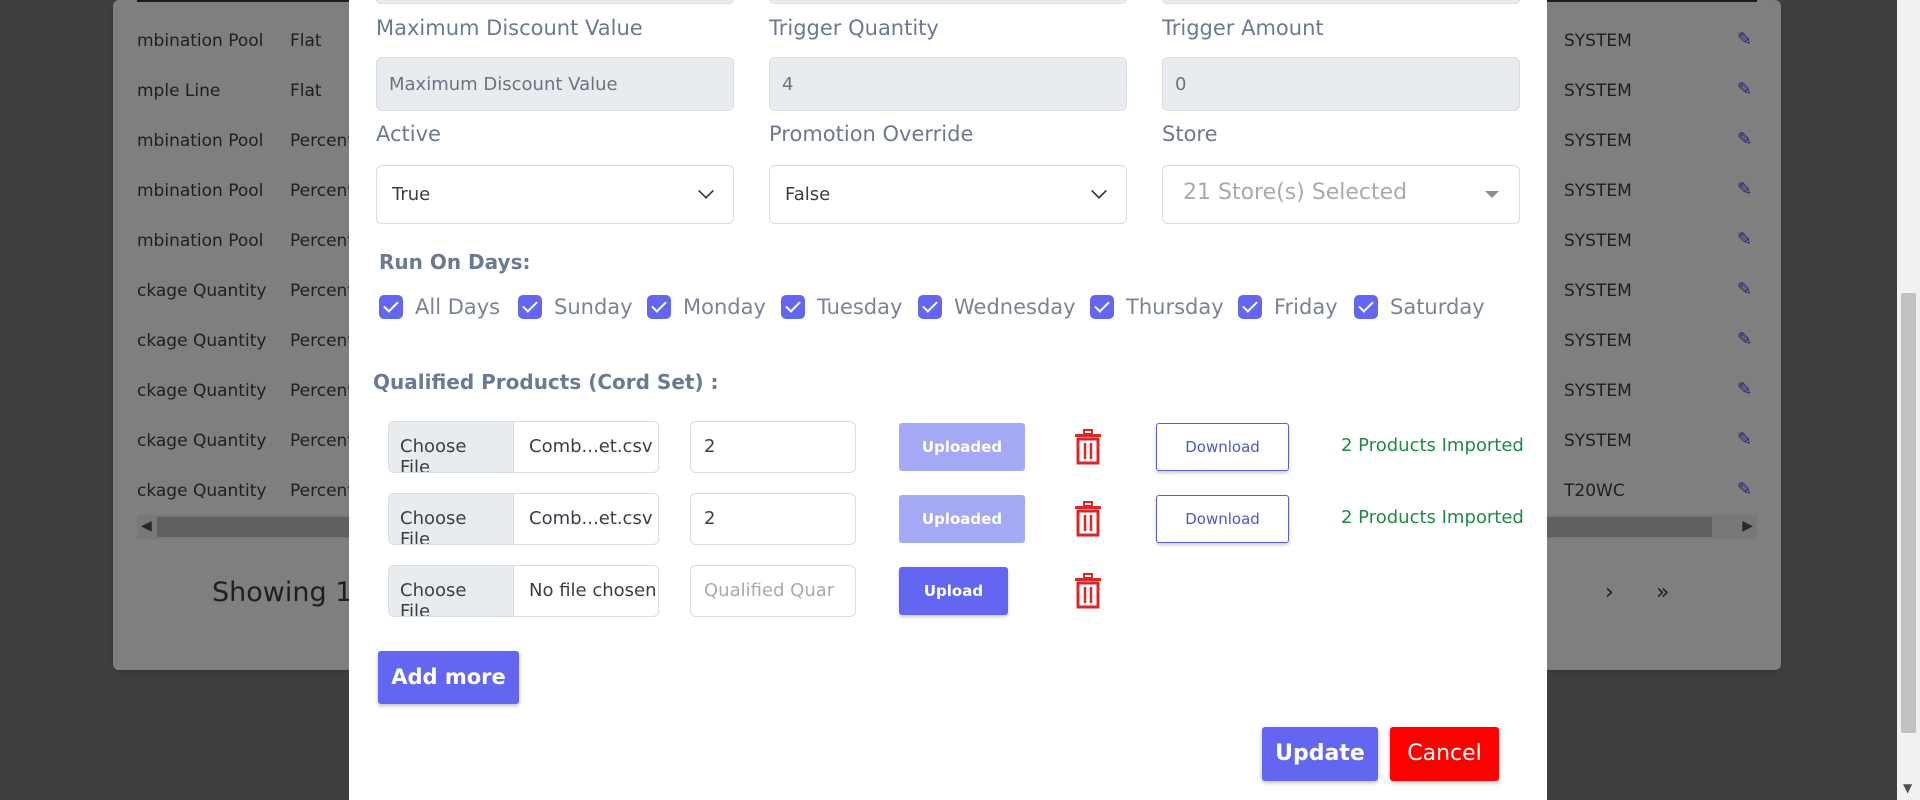 The width and height of the screenshot is (1920, 800). What do you see at coordinates (593, 590) in the screenshot?
I see `file-name: No file chosen` at bounding box center [593, 590].